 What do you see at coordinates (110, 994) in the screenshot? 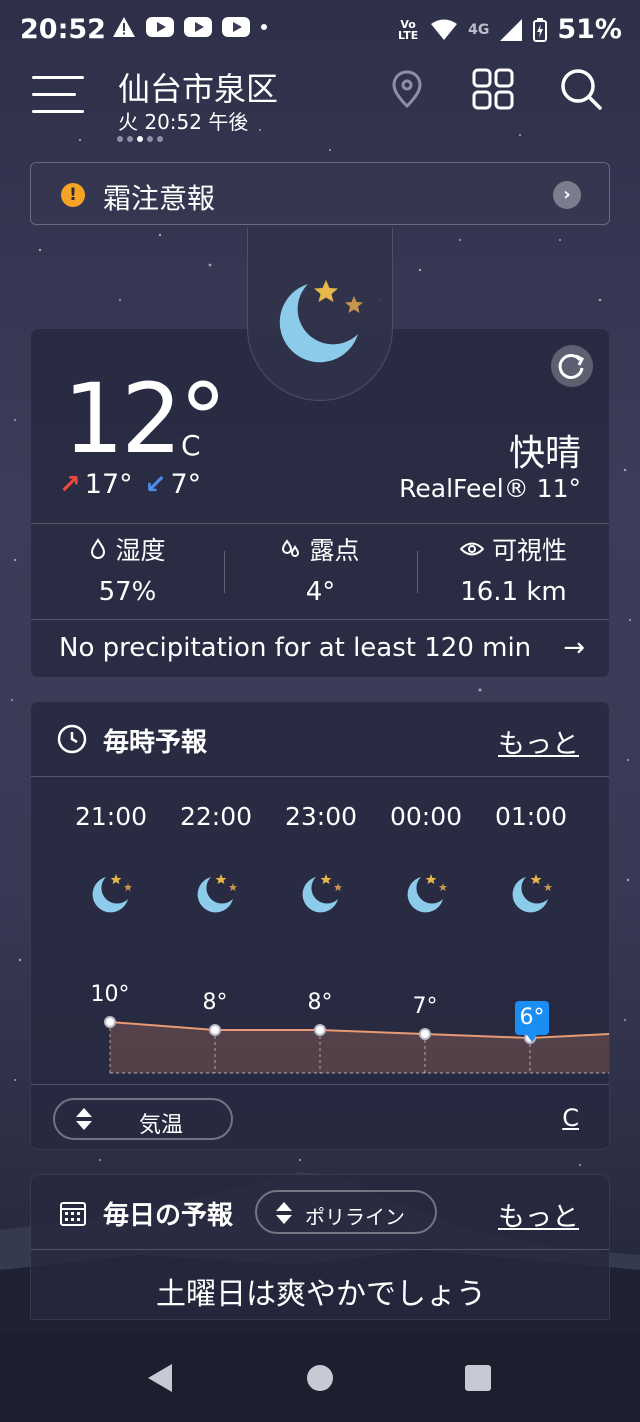
I see `temperature-label: 10°` at bounding box center [110, 994].